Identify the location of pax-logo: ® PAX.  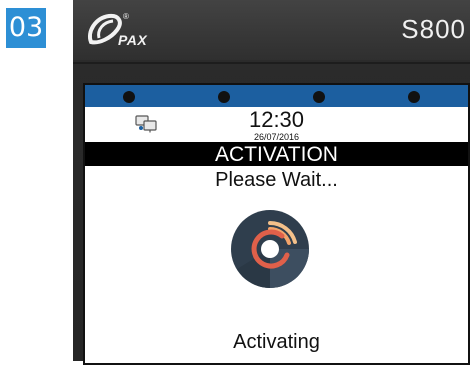
(140, 32).